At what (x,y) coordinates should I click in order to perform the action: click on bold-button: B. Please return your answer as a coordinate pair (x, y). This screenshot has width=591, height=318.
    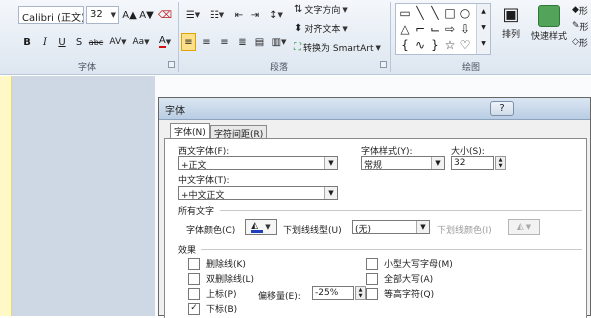
    Looking at the image, I should click on (27, 42).